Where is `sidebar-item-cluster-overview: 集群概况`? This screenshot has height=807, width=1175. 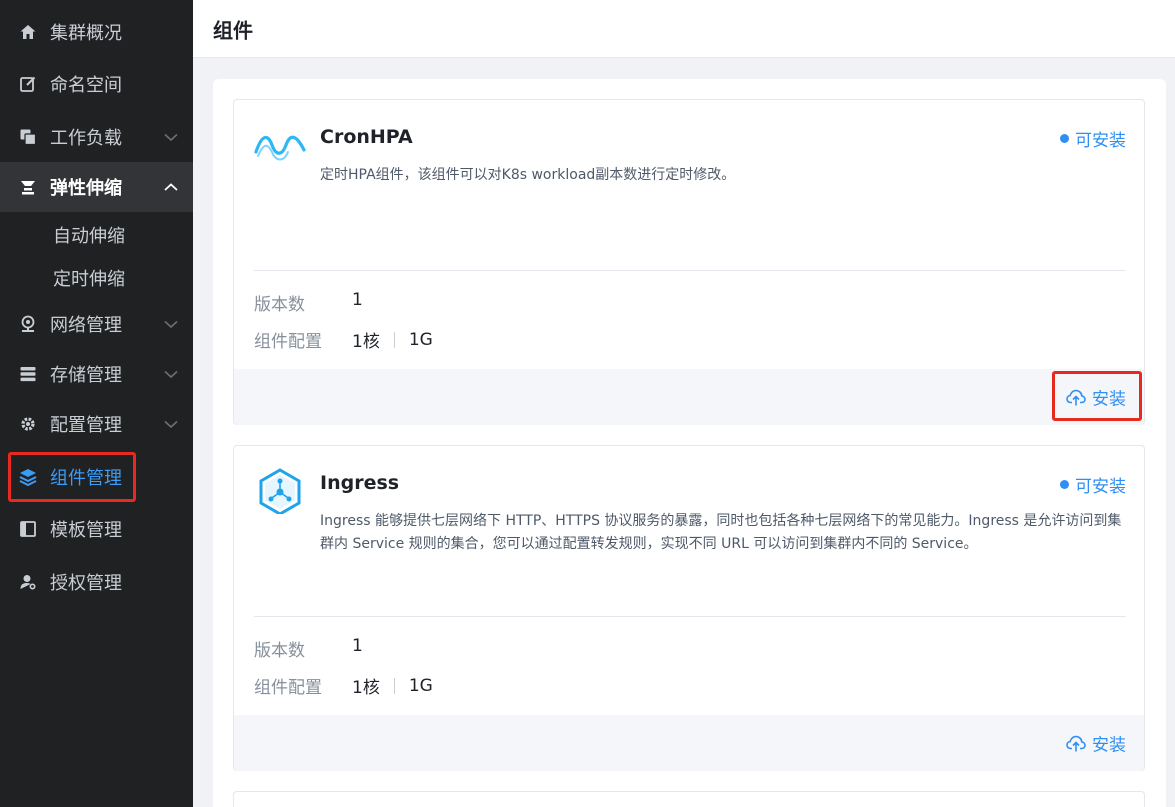
sidebar-item-cluster-overview: 集群概况 is located at coordinates (96, 32).